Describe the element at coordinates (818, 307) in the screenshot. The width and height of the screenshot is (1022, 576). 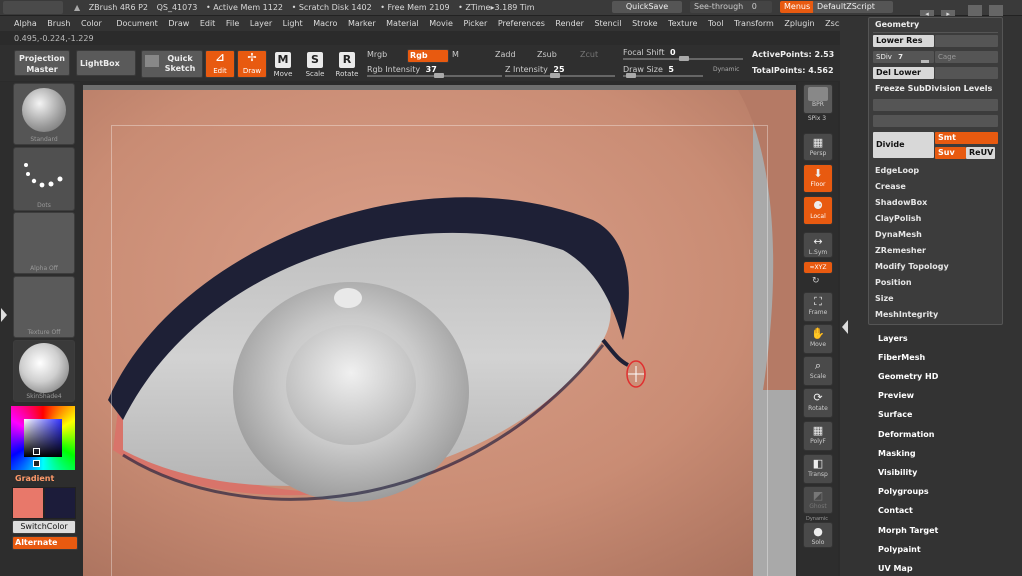
I see `frame-button: ⛶ Frame` at that location.